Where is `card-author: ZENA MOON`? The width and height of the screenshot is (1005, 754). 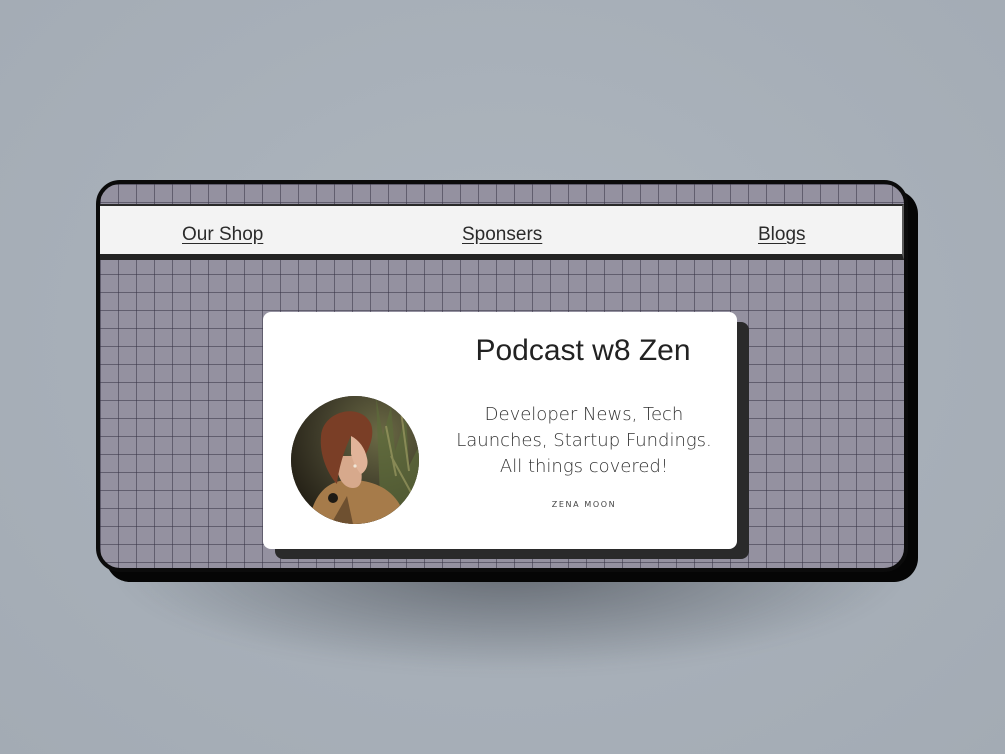 card-author: ZENA MOON is located at coordinates (584, 504).